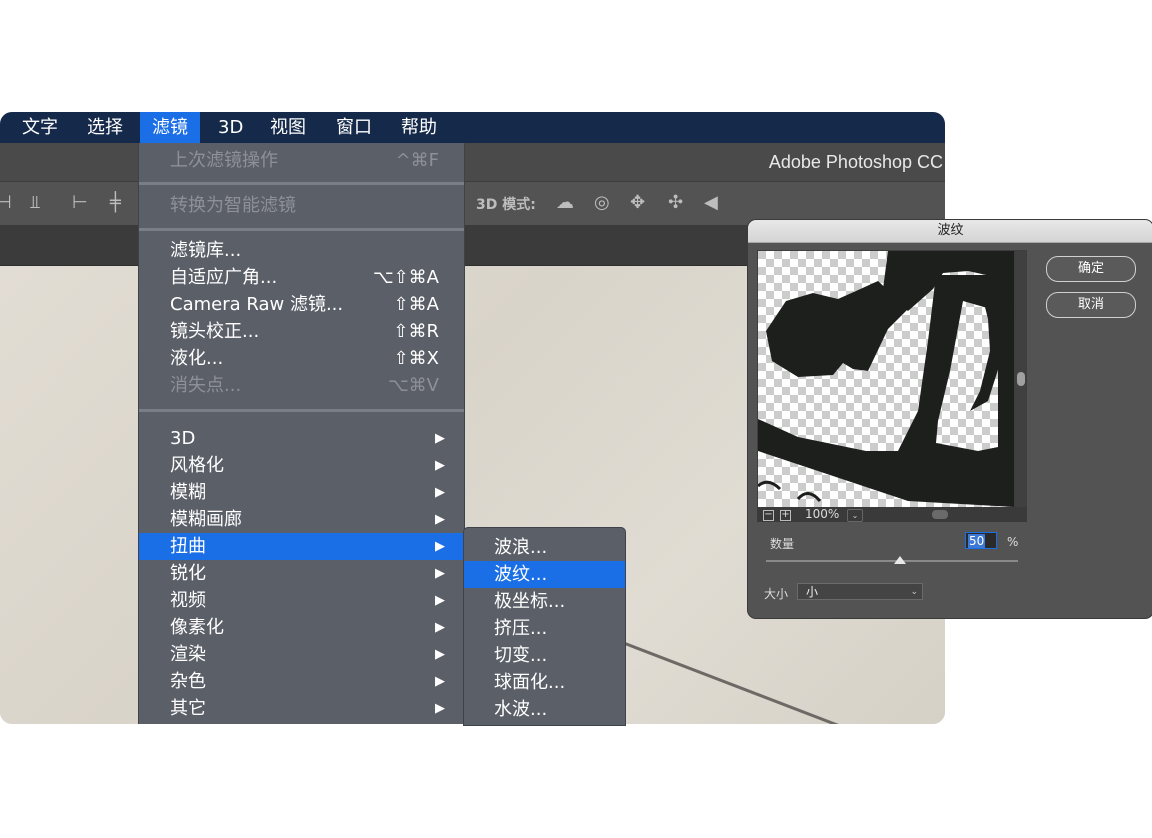 This screenshot has width=1152, height=838. What do you see at coordinates (170, 127) in the screenshot?
I see `menu-filter: 滤镜` at bounding box center [170, 127].